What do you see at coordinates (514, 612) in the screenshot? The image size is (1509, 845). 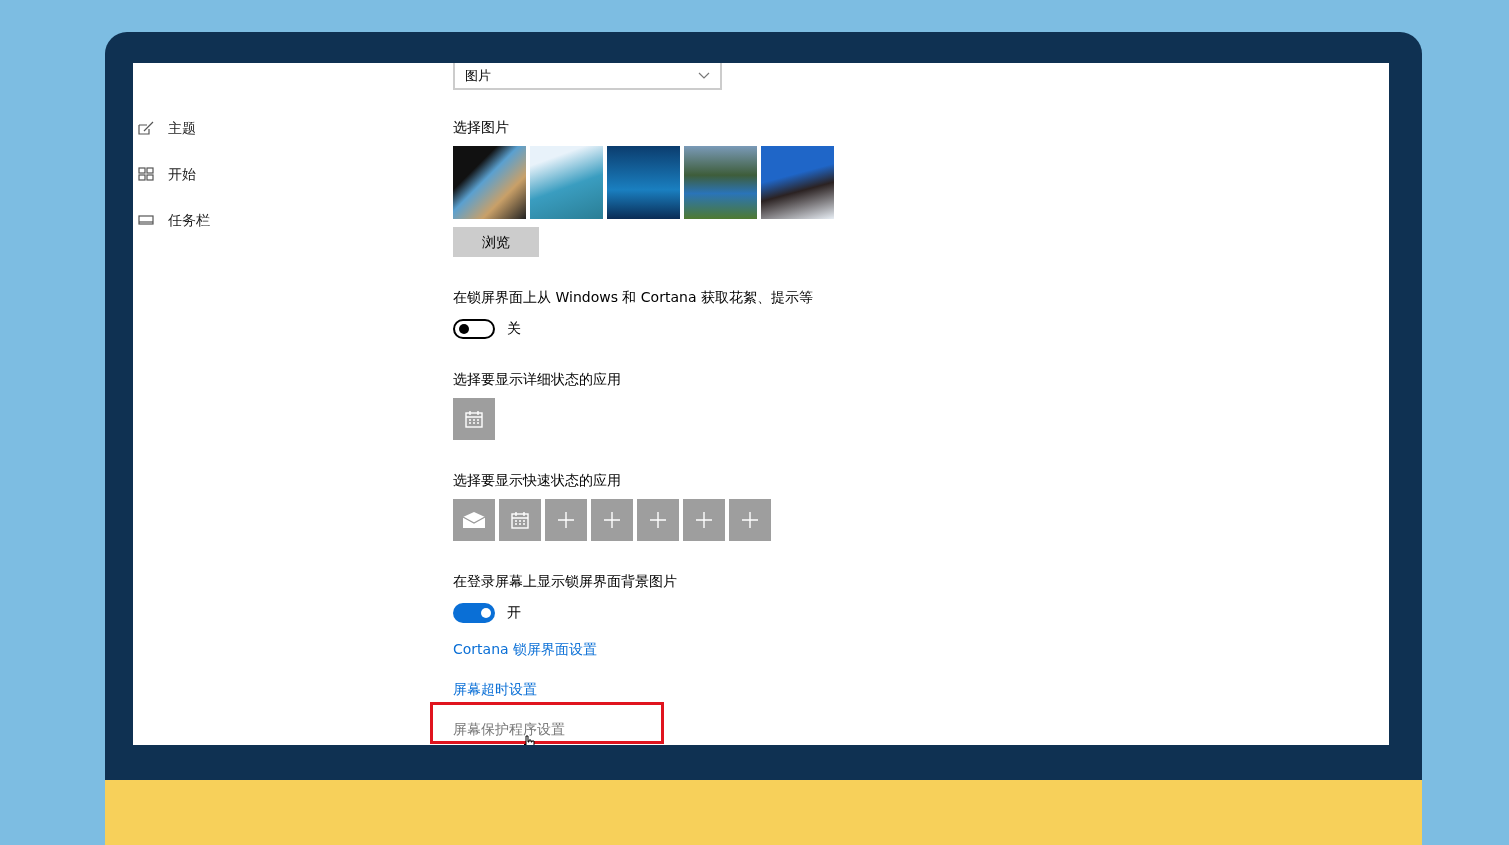 I see `toggle-state-label: 开` at bounding box center [514, 612].